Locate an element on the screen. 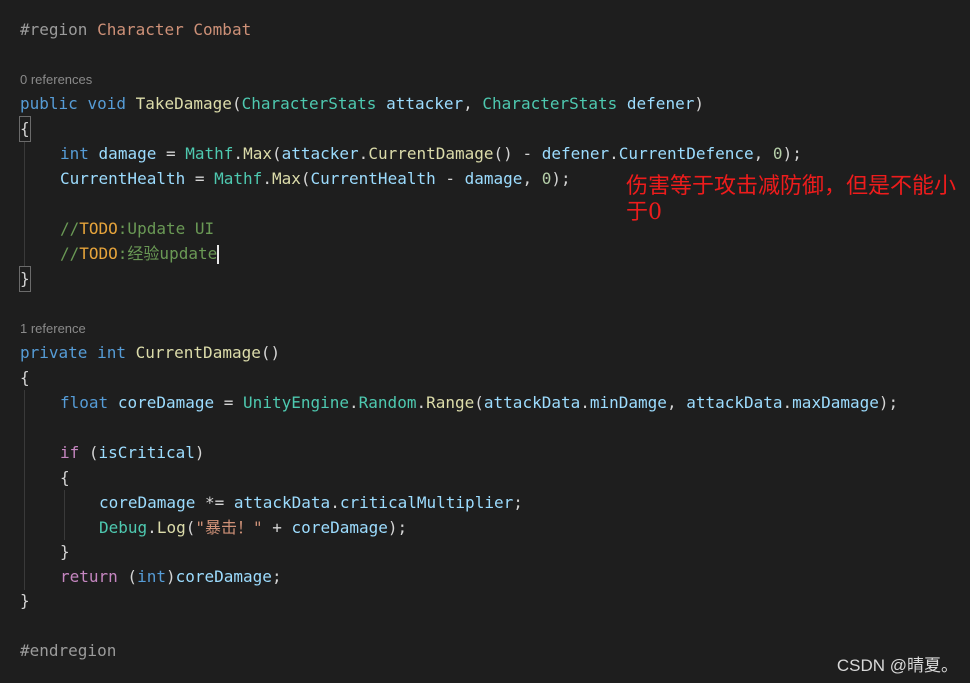  matched-brace: { is located at coordinates (25, 129).